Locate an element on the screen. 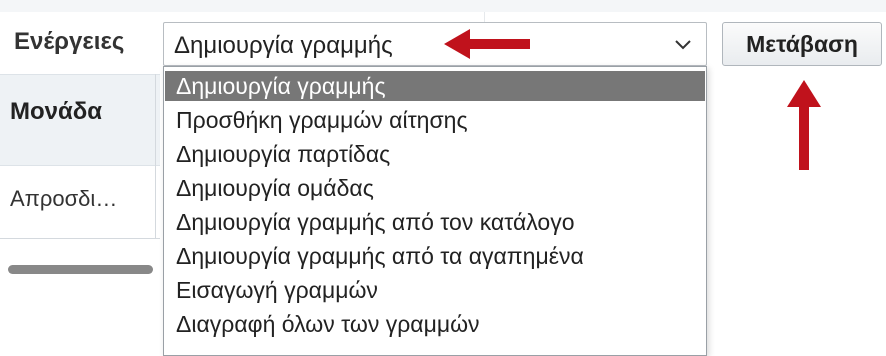 Image resolution: width=886 pixels, height=356 pixels. top-strip is located at coordinates (443, 6).